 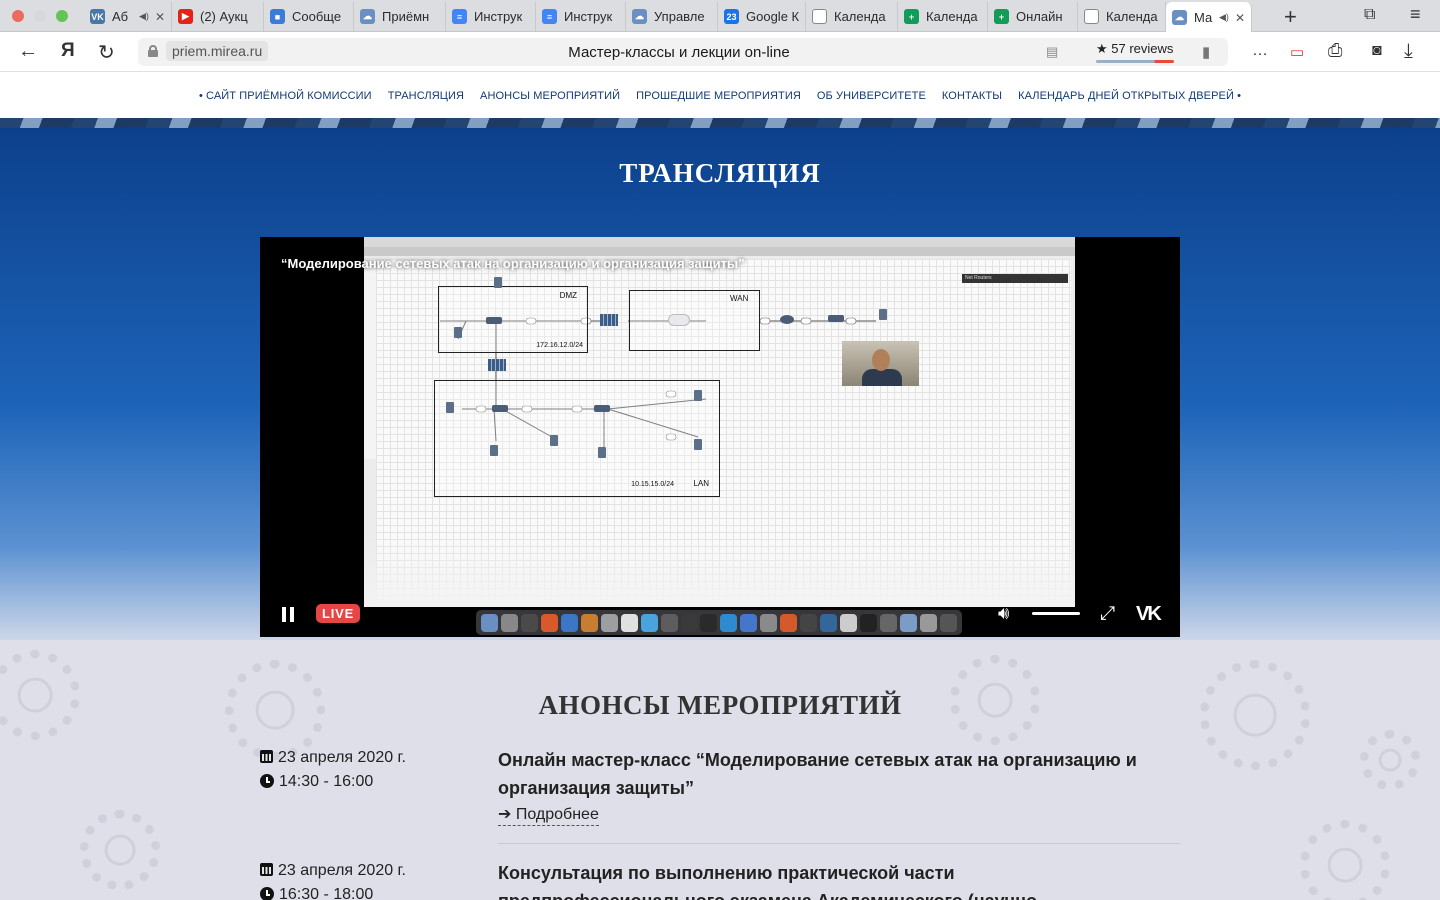 What do you see at coordinates (1206, 52) in the screenshot?
I see `bookmark-icon: ▮` at bounding box center [1206, 52].